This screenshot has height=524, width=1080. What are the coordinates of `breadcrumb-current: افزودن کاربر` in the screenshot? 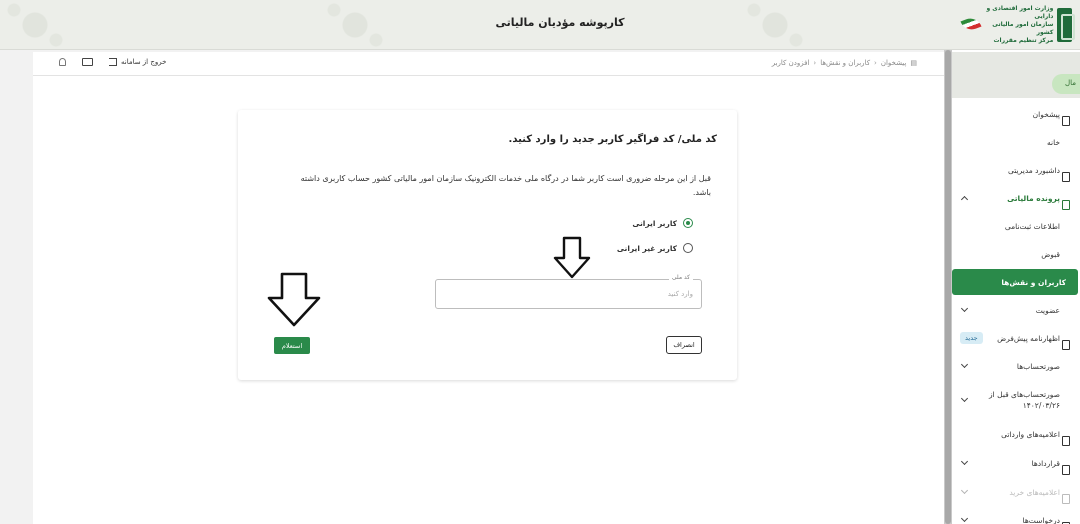 It's located at (790, 63).